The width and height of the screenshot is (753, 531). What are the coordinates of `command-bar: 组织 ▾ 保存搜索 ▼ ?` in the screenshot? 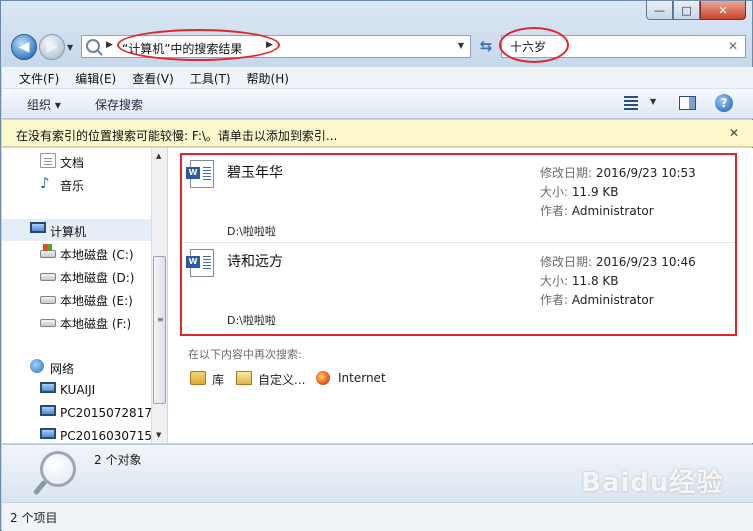 It's located at (377, 104).